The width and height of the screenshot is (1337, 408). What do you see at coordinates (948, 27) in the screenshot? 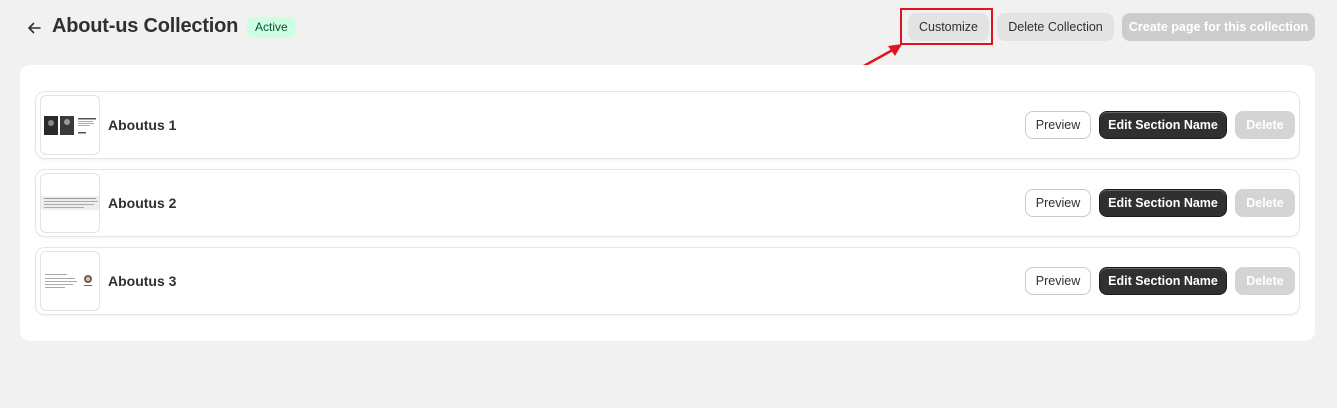
I see `customize-button: Customize` at bounding box center [948, 27].